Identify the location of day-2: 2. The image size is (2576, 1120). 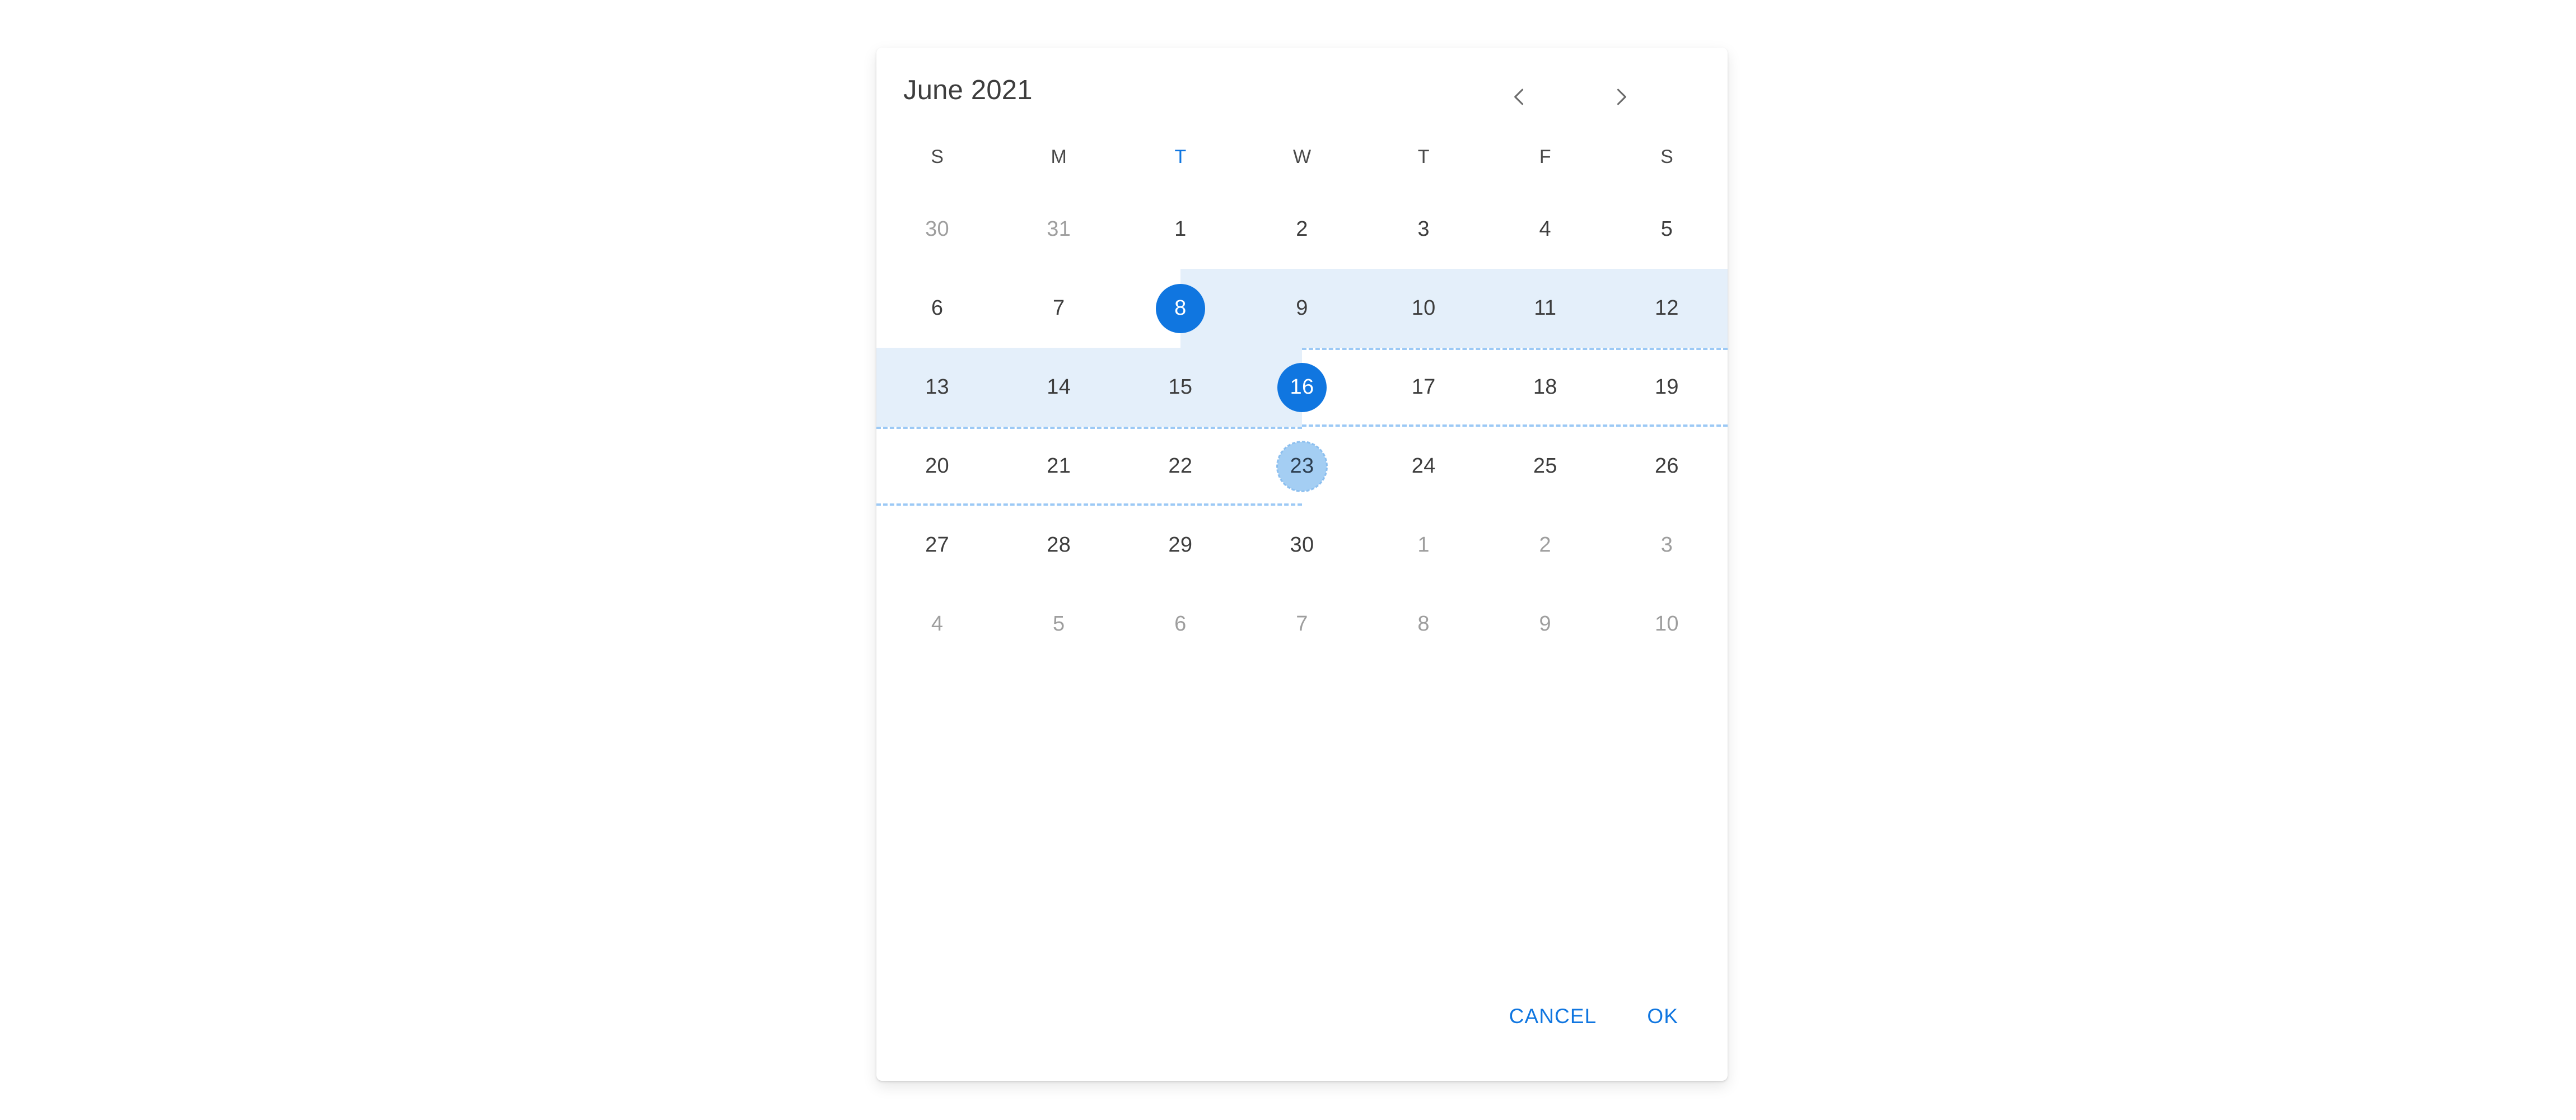
(1302, 230).